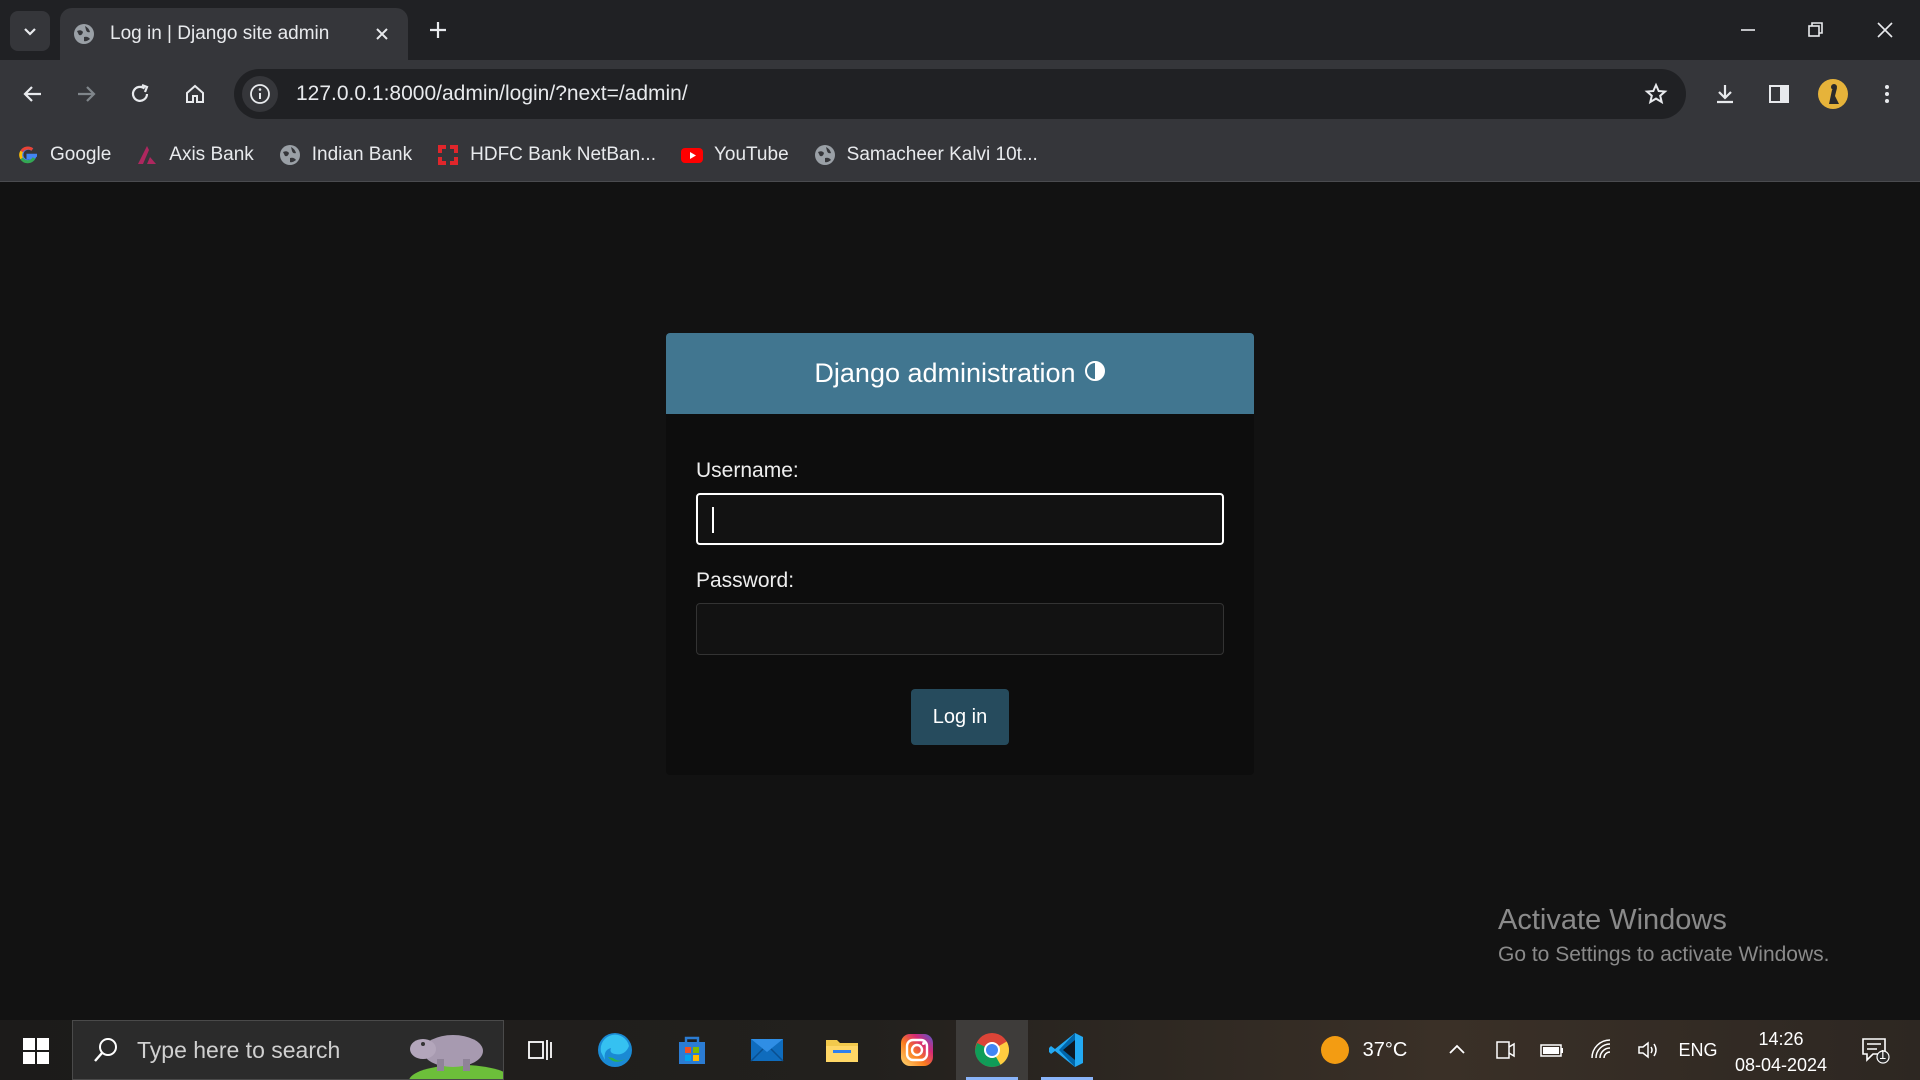 Image resolution: width=1920 pixels, height=1080 pixels. I want to click on tab-search-button, so click(30, 31).